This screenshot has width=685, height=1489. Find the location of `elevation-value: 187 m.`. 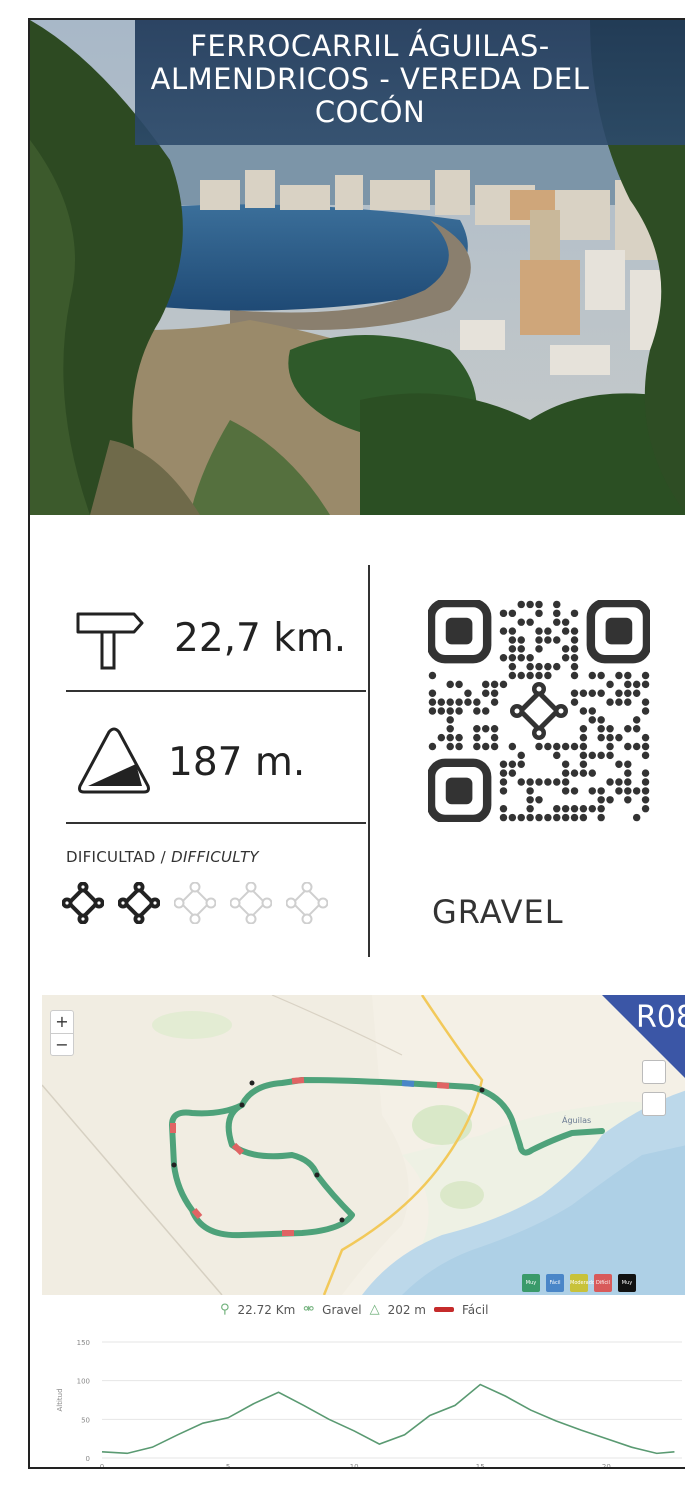

elevation-value: 187 m. is located at coordinates (237, 762).